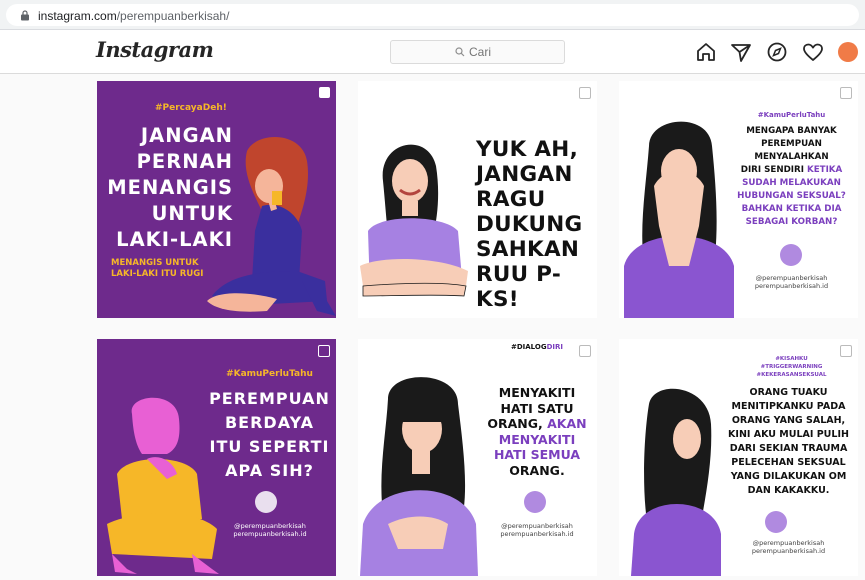 The image size is (865, 580). I want to click on headline-line: ITU SEPERTI, so click(269, 446).